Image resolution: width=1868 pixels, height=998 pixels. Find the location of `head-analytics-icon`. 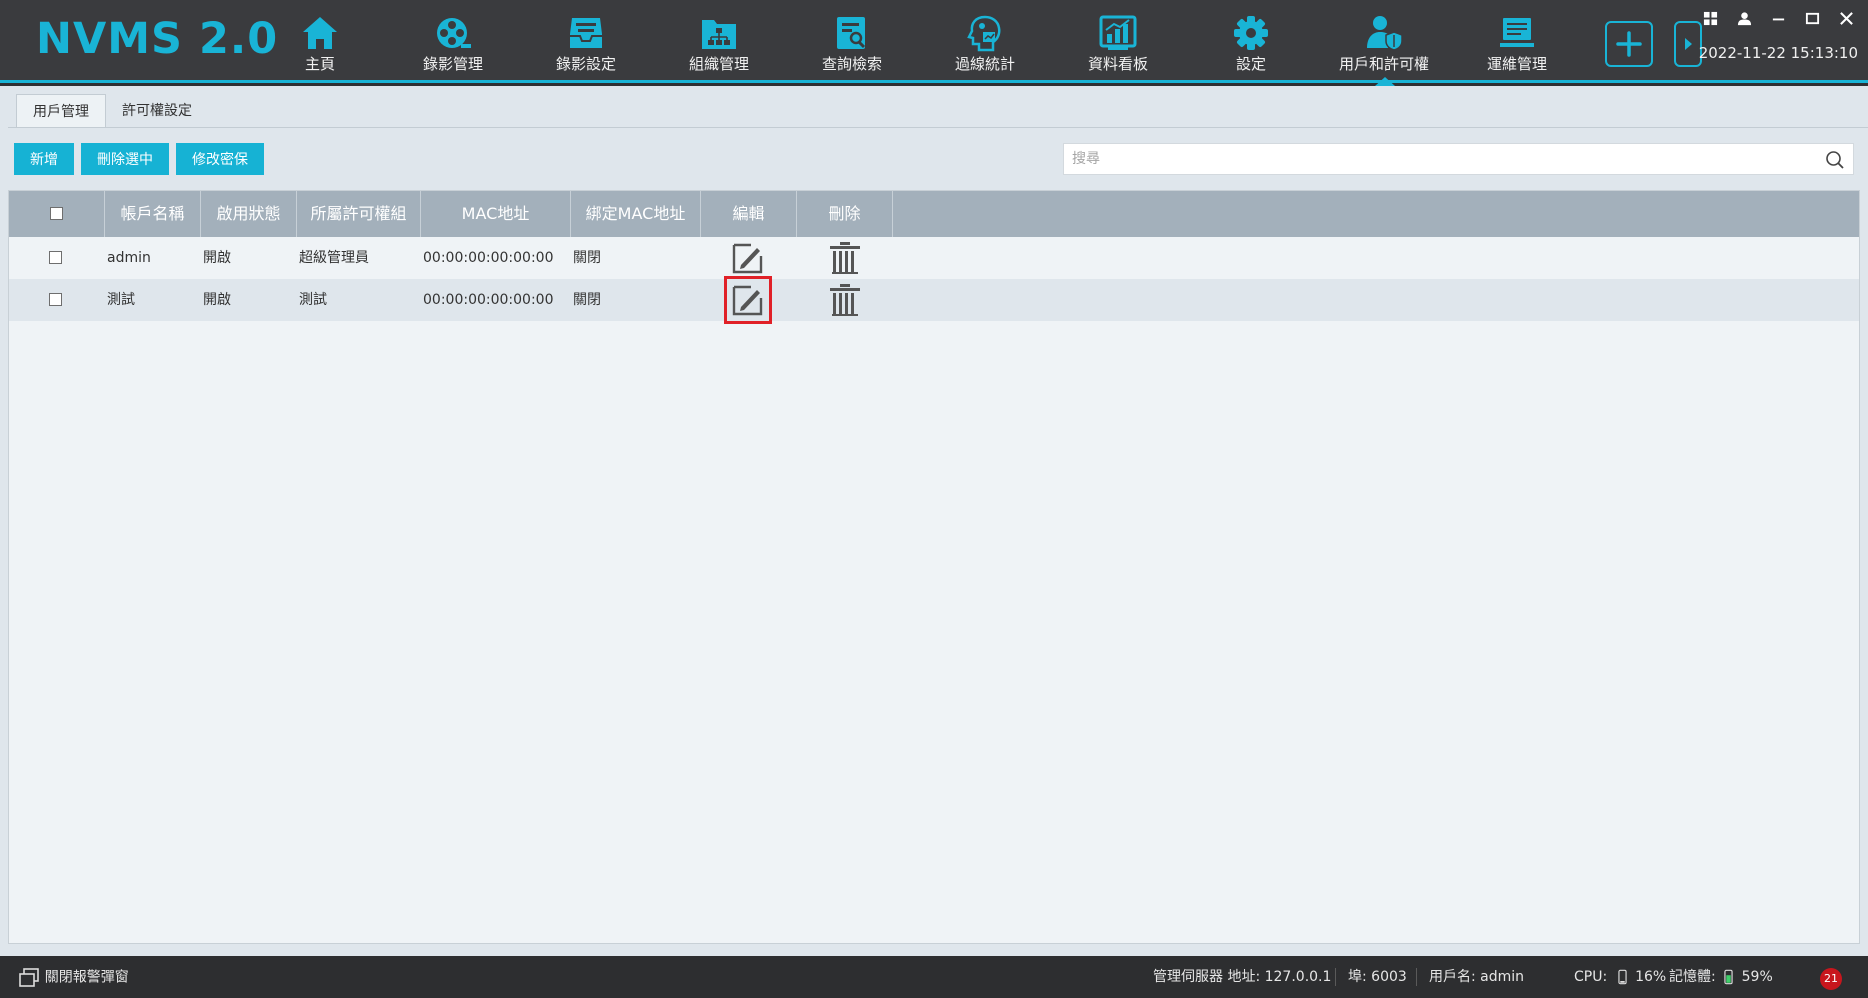

head-analytics-icon is located at coordinates (984, 33).